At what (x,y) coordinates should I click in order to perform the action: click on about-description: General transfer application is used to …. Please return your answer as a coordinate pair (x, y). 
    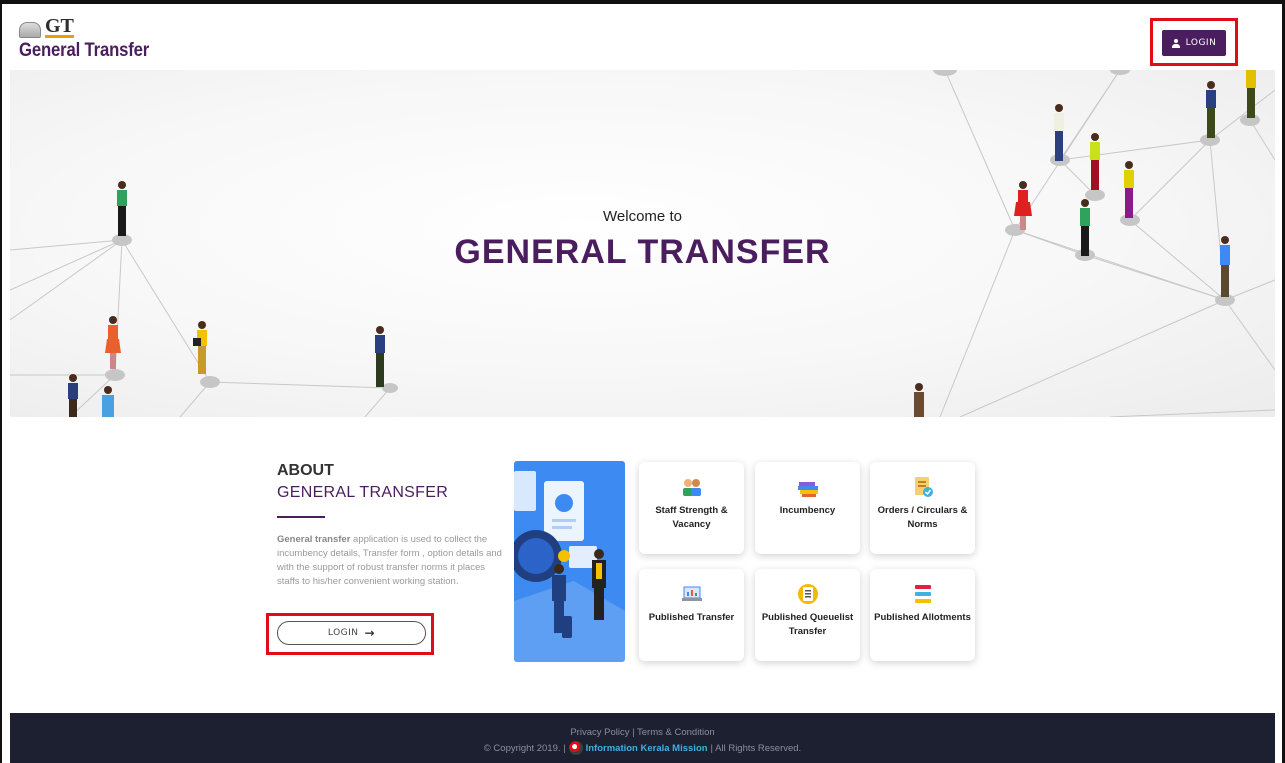
    Looking at the image, I should click on (391, 561).